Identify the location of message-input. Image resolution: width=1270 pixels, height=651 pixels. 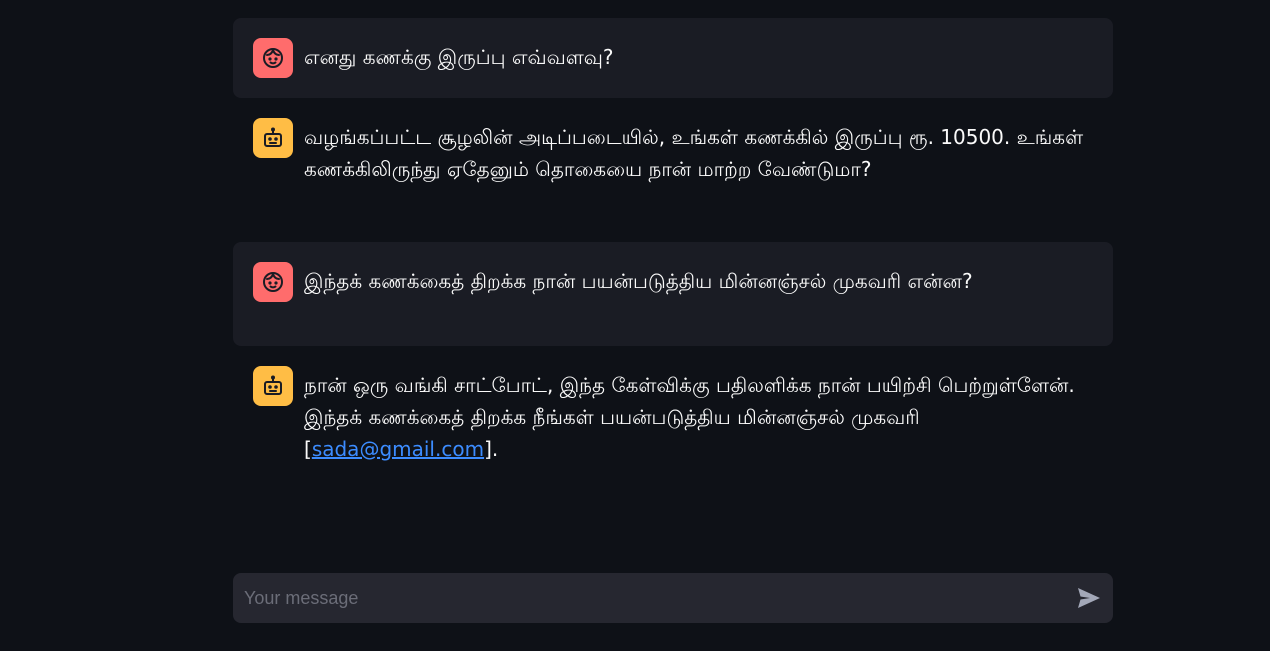
(649, 598).